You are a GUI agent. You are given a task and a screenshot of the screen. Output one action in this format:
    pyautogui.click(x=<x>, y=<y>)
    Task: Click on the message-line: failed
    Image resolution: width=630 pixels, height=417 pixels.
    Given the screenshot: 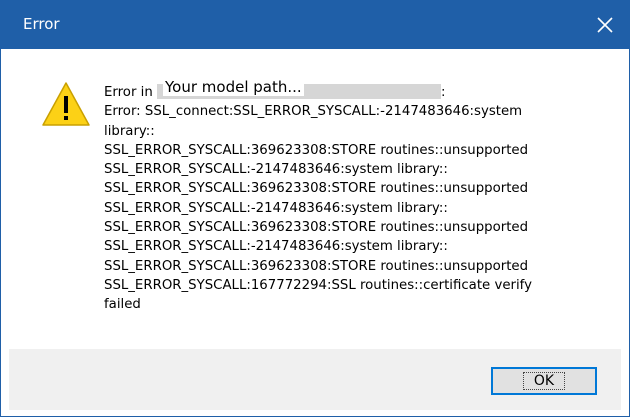 What is the action you would take?
    pyautogui.click(x=122, y=305)
    